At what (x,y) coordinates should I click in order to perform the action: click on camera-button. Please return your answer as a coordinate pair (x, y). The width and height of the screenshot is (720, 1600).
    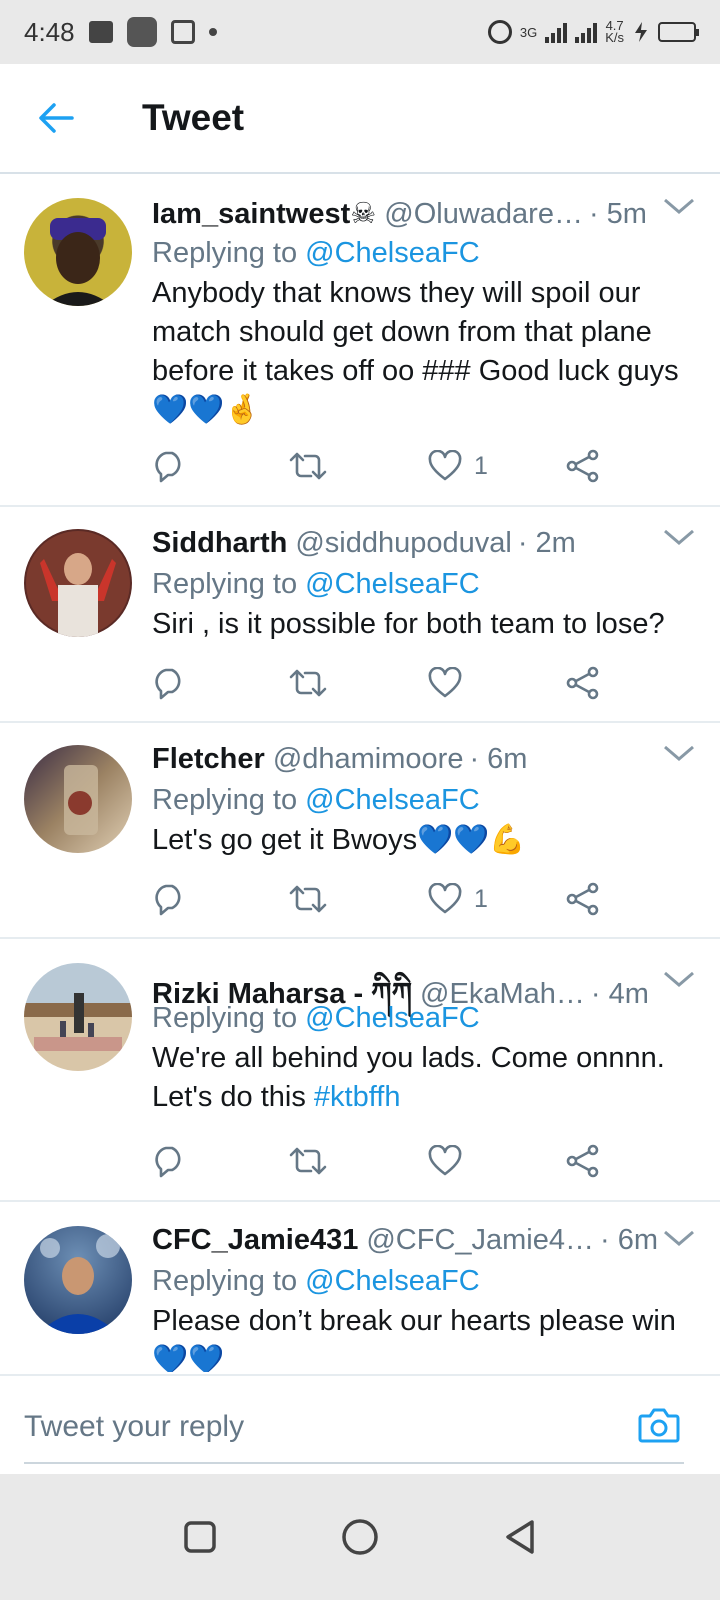
    Looking at the image, I should click on (659, 1426).